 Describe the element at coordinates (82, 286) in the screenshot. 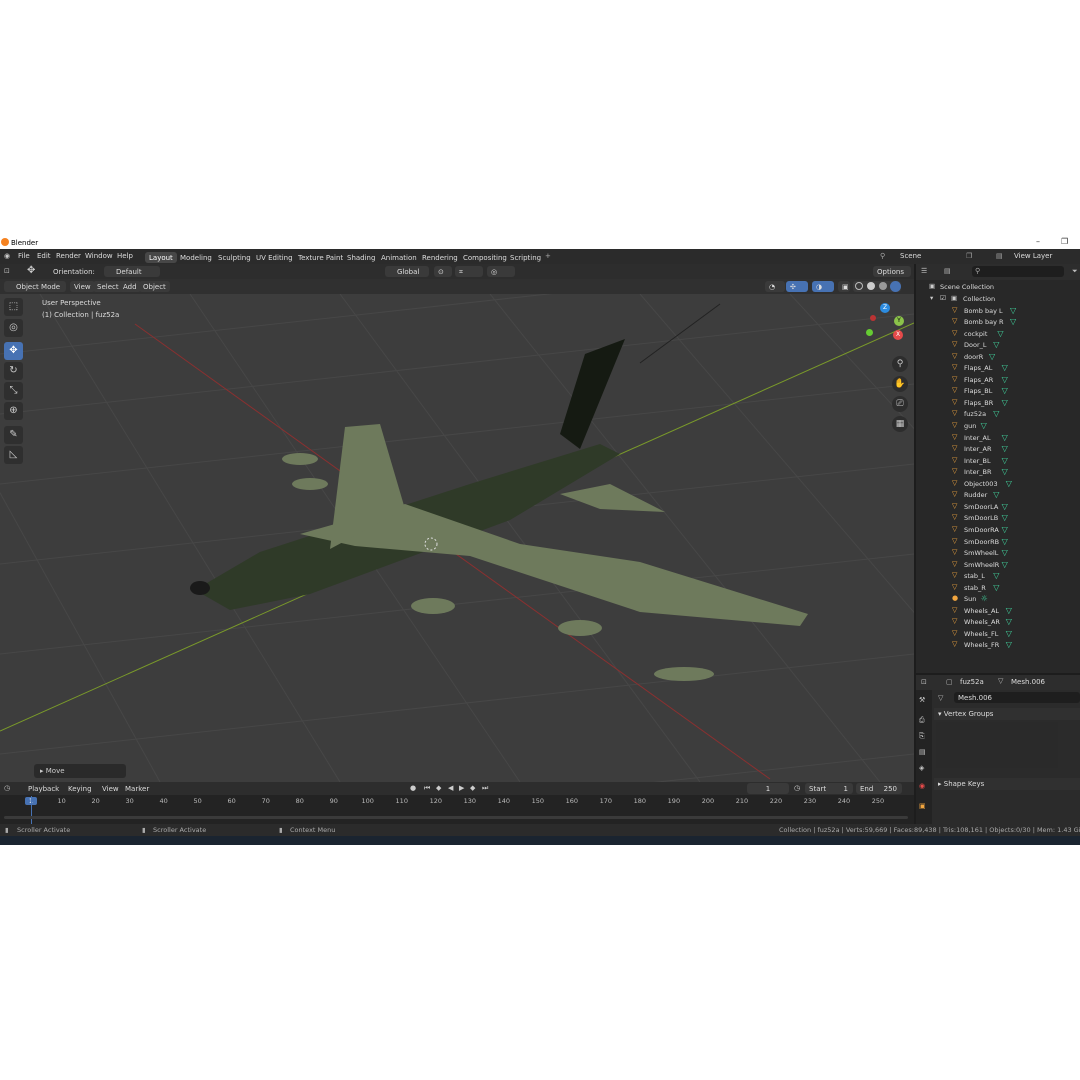

I see `viewport-menu-view: View` at that location.